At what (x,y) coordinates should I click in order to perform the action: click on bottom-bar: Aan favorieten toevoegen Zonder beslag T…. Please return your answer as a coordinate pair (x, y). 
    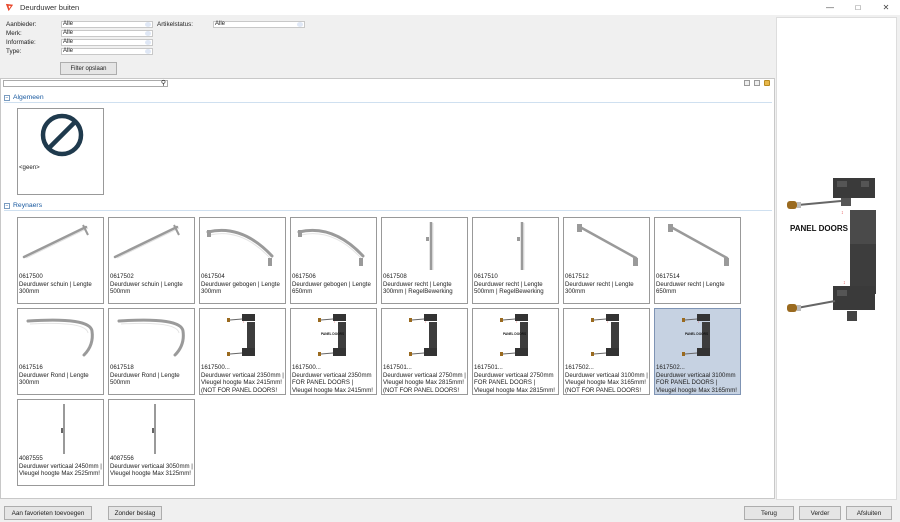
    Looking at the image, I should click on (450, 511).